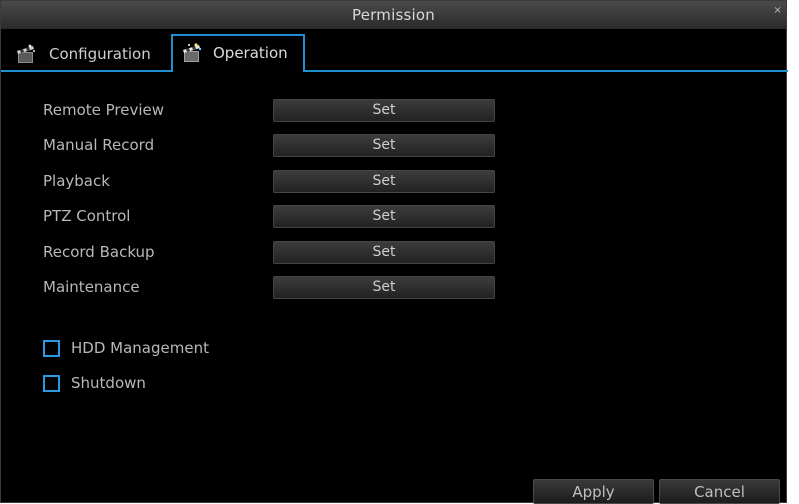 The height and width of the screenshot is (504, 799). I want to click on permission-row-maintenance: Maintenance Set, so click(269, 287).